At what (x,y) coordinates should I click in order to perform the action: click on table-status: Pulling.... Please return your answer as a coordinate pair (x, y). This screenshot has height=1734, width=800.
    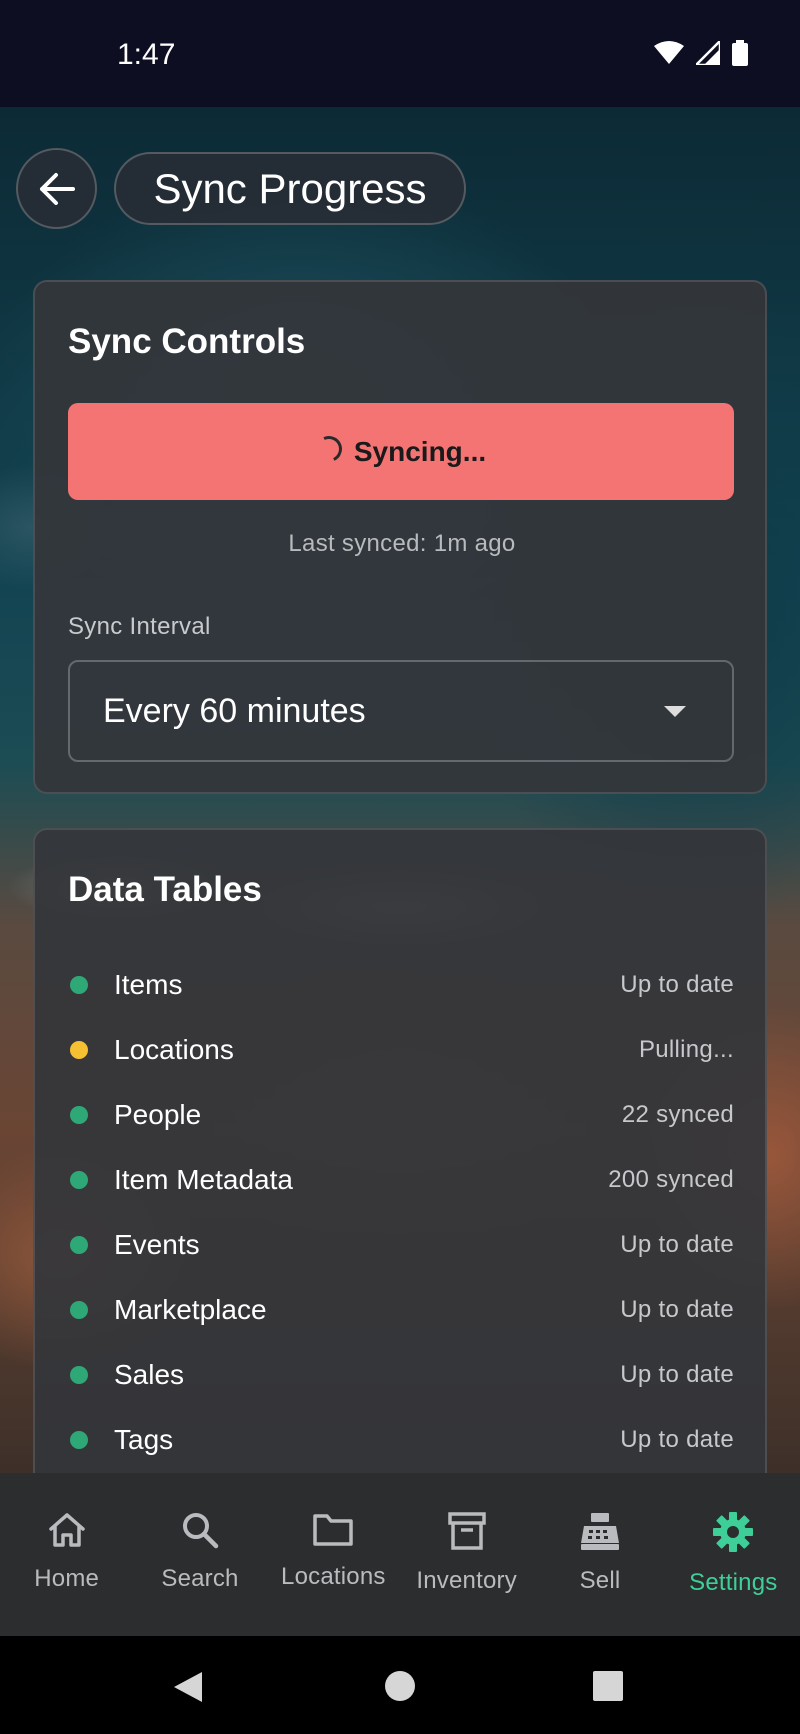
    Looking at the image, I should click on (686, 1049).